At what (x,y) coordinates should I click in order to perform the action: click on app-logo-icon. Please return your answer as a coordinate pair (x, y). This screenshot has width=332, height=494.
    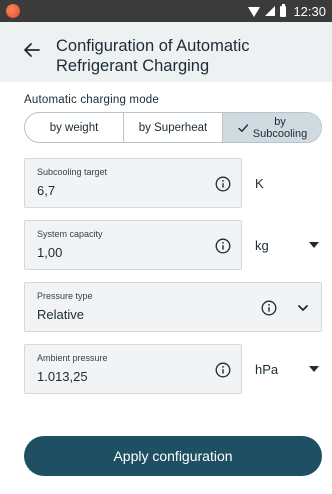
    Looking at the image, I should click on (13, 11).